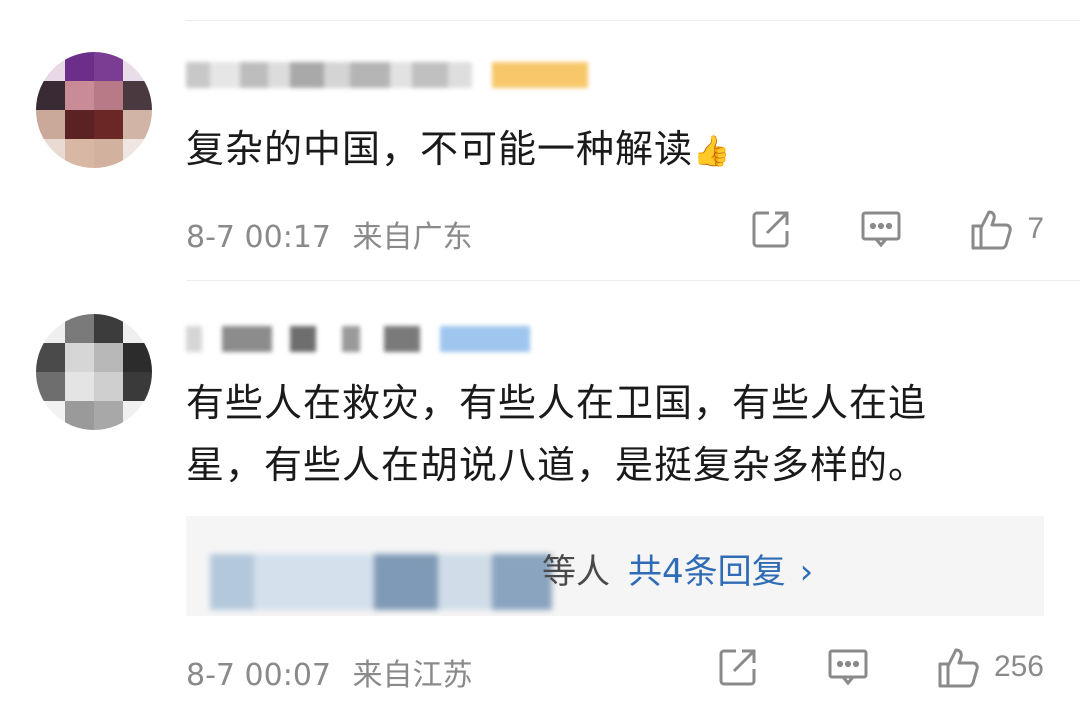 This screenshot has width=1080, height=709. I want to click on location: 来自广东, so click(412, 237).